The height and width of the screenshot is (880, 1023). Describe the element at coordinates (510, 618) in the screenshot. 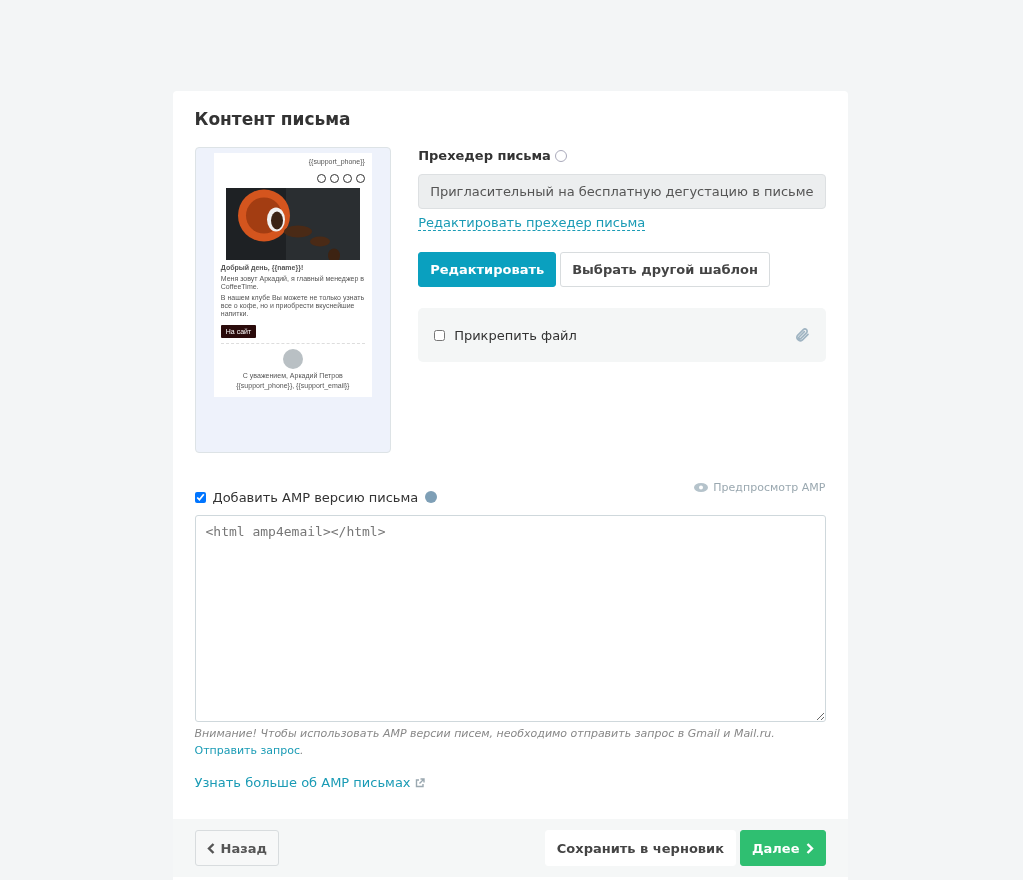

I see `amp-code-field: <html amp4email></html>` at that location.